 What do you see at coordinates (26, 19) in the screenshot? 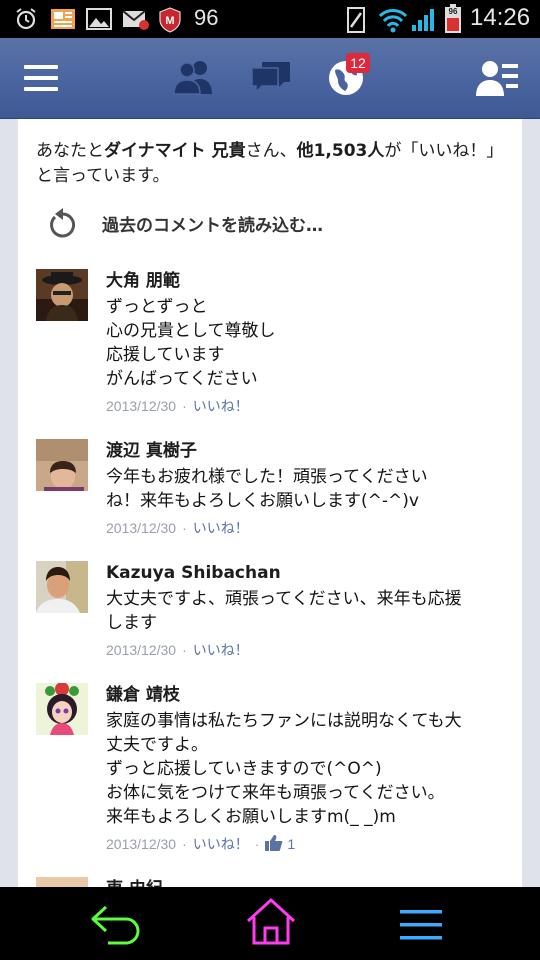
I see `alarm-icon` at bounding box center [26, 19].